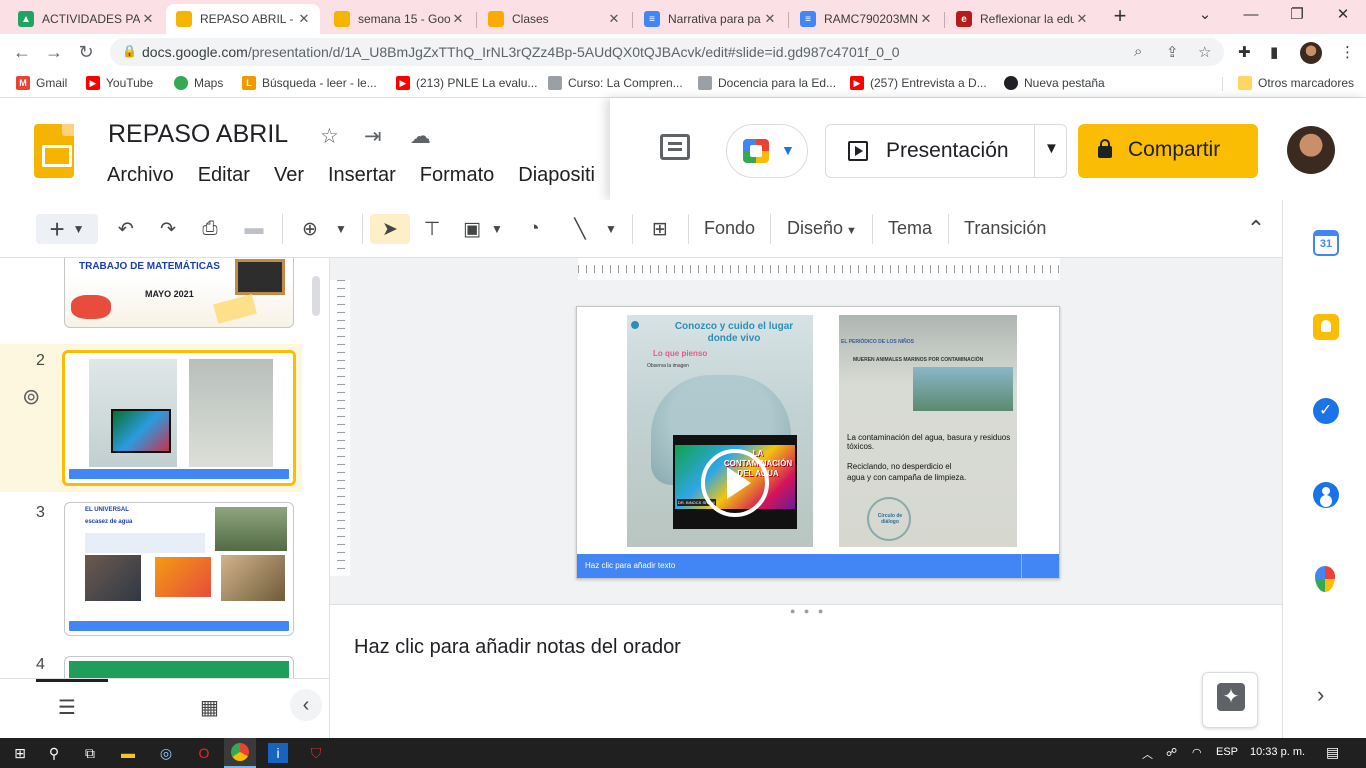 The image size is (1366, 768). What do you see at coordinates (204, 753) in the screenshot?
I see `opera-icon: O` at bounding box center [204, 753].